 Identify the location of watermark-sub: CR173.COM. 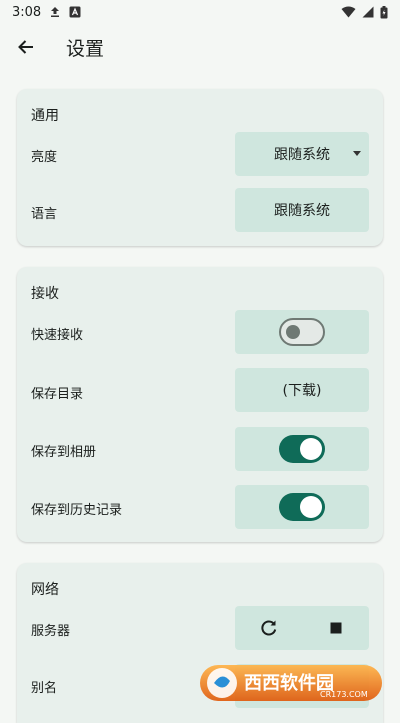
(344, 694).